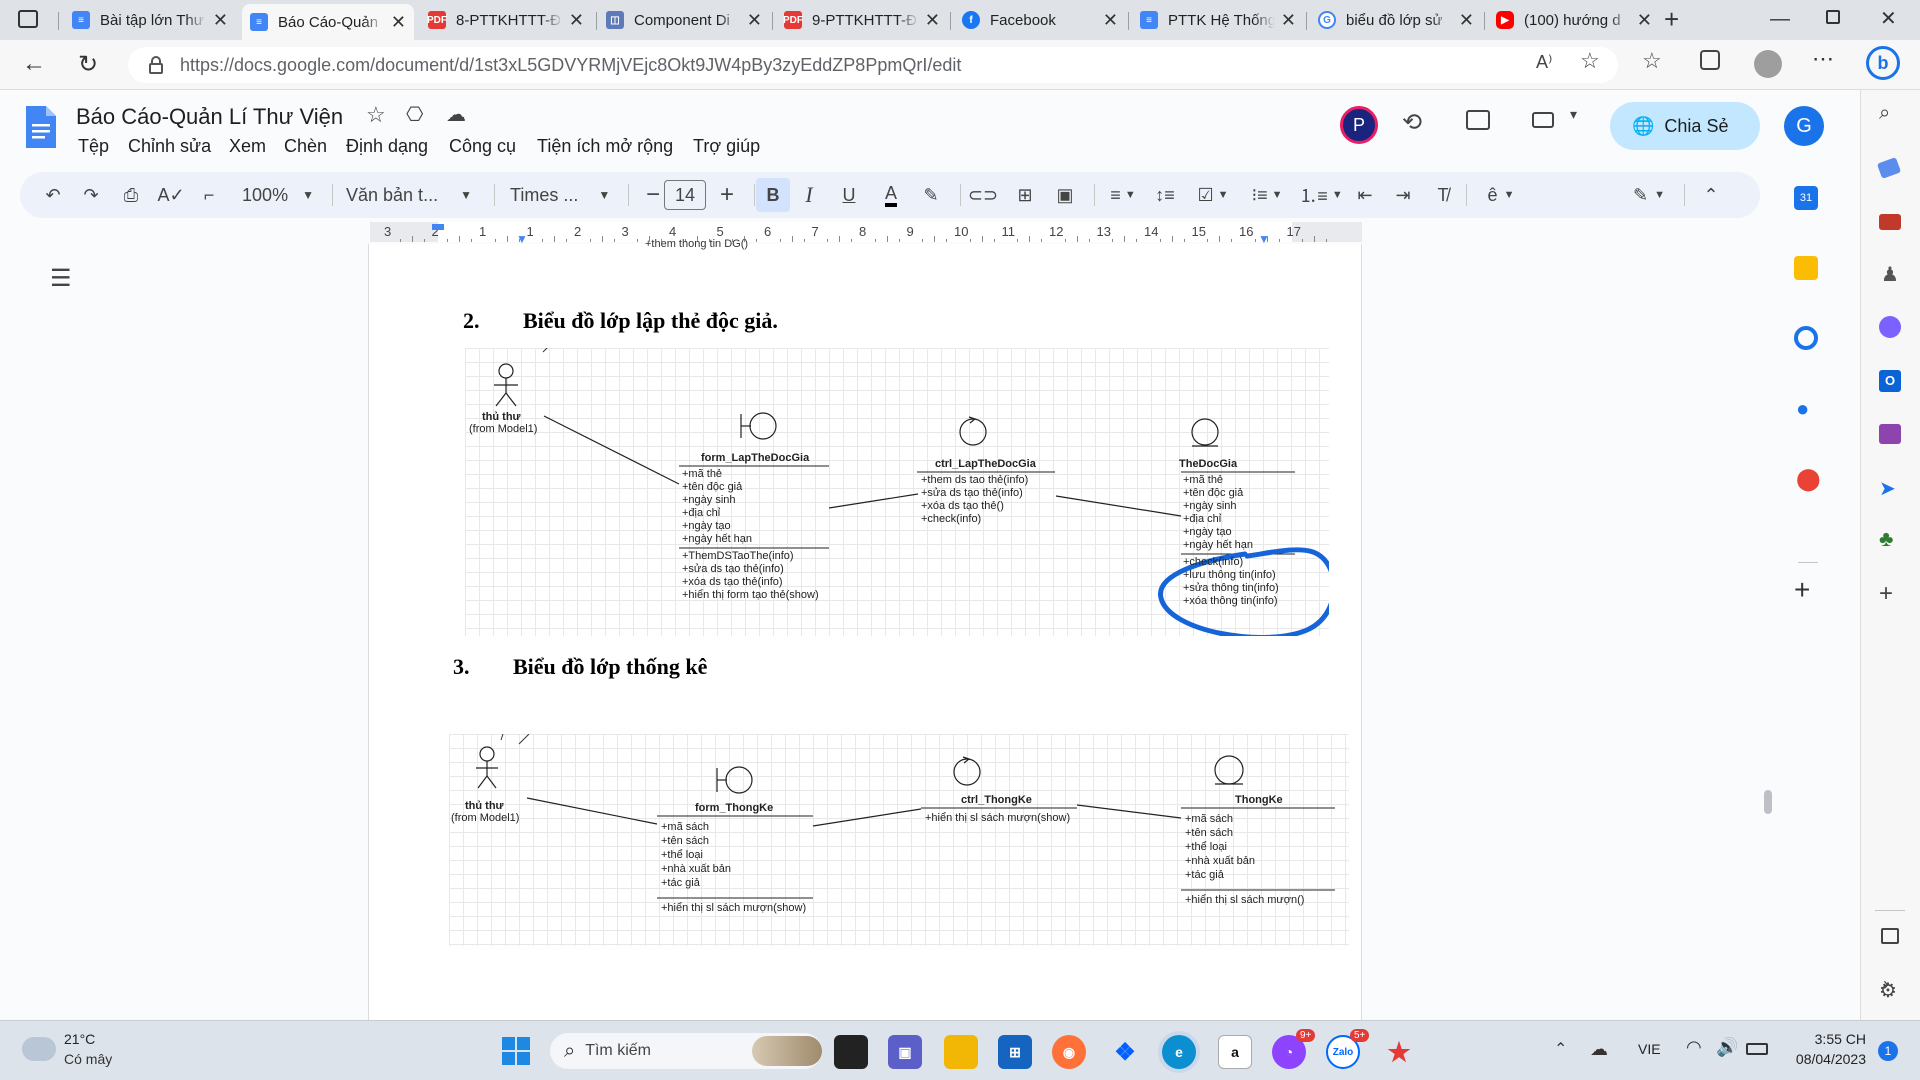  I want to click on increase-font-size-button: +, so click(727, 195).